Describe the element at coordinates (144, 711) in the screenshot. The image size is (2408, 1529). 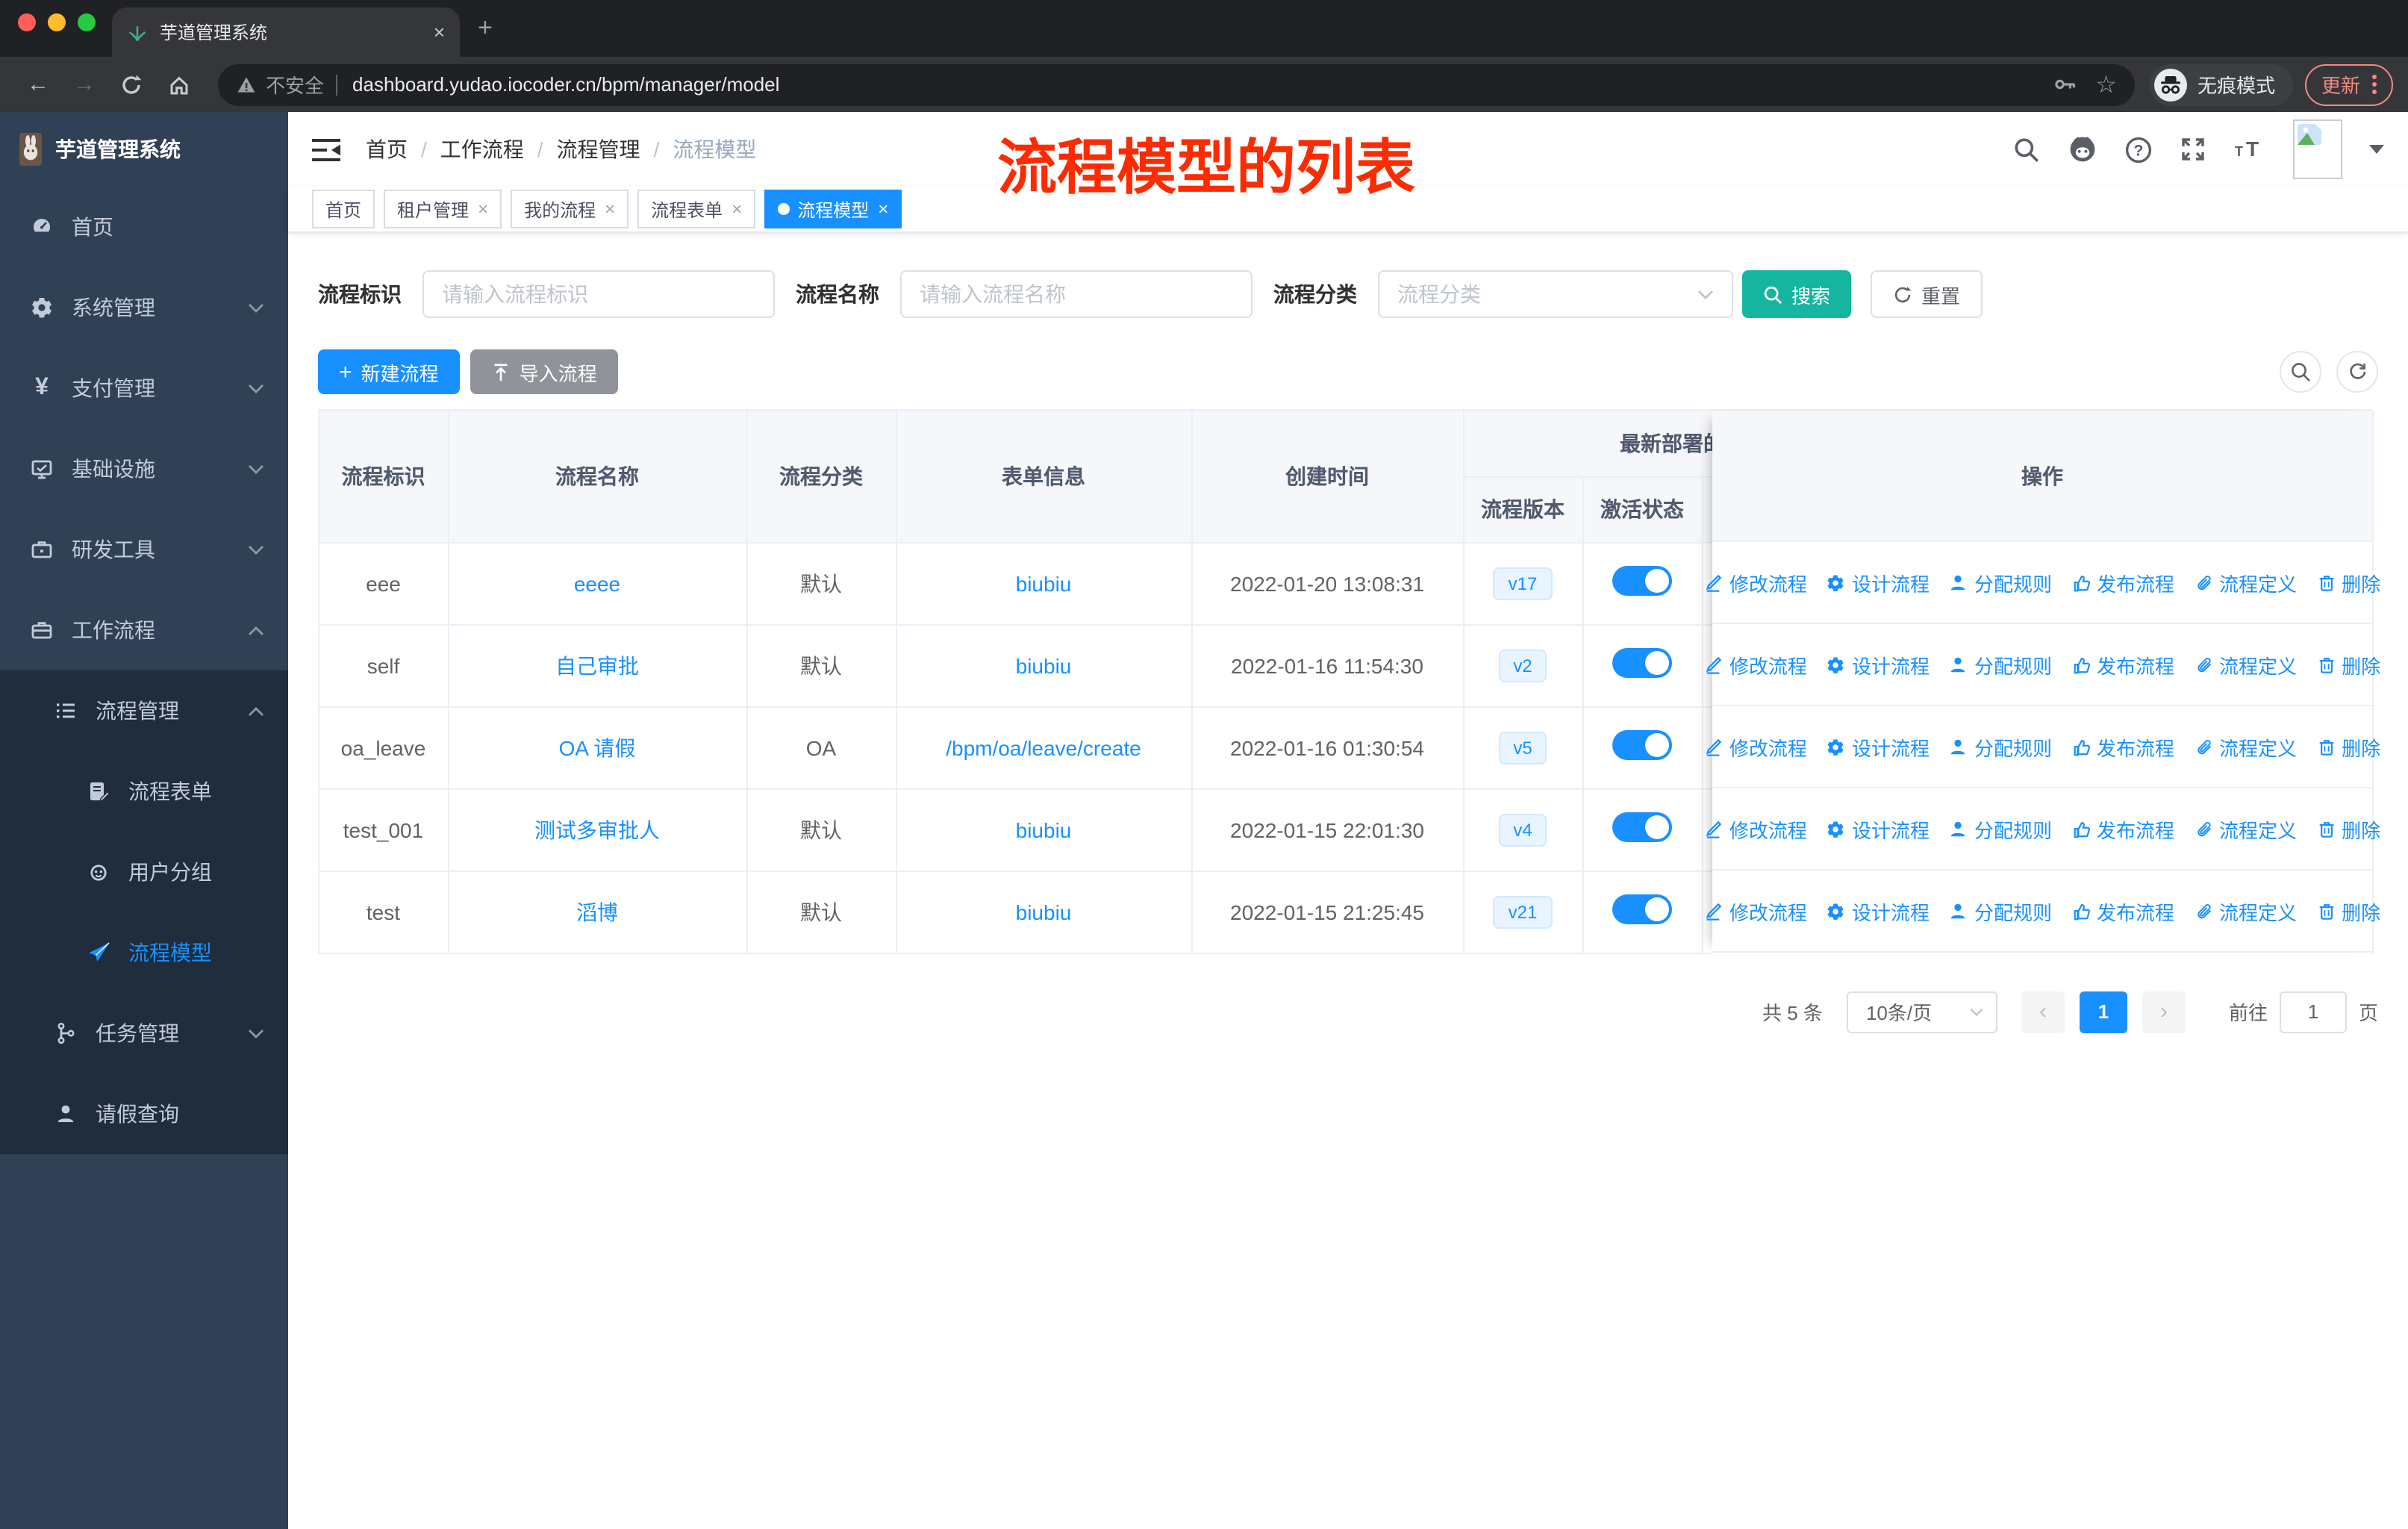
I see `sidebar-item-process-mgmt: 流程管理` at that location.